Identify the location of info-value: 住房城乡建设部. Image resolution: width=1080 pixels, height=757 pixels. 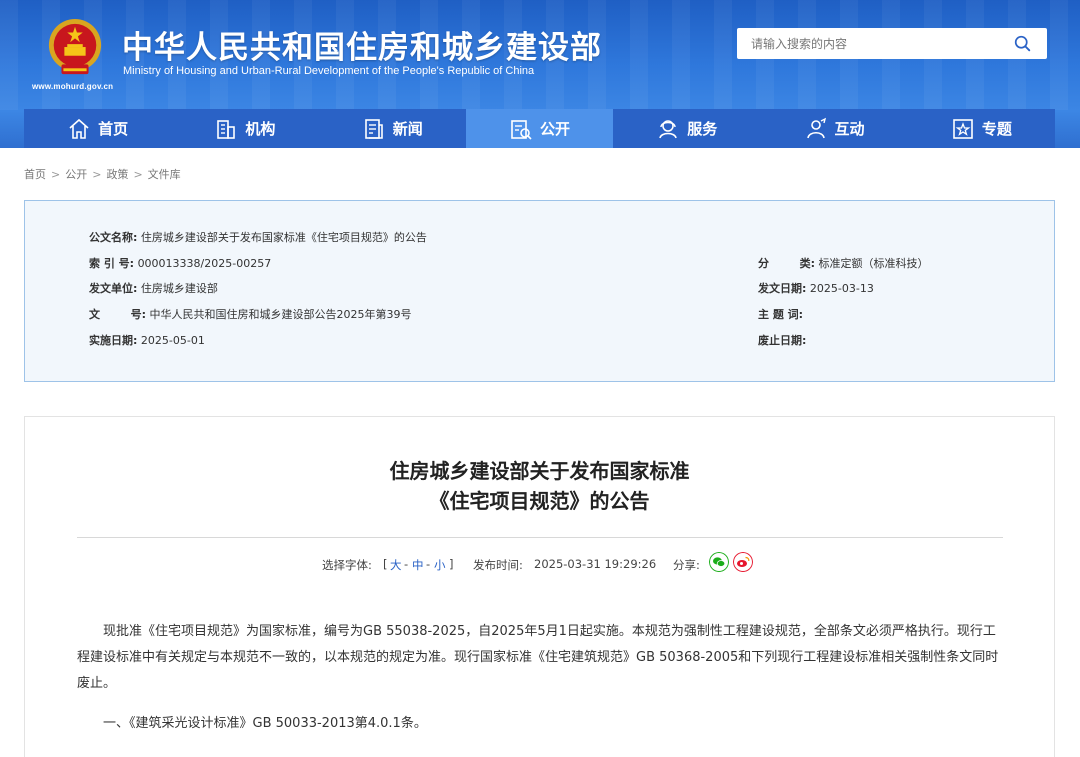
(179, 288).